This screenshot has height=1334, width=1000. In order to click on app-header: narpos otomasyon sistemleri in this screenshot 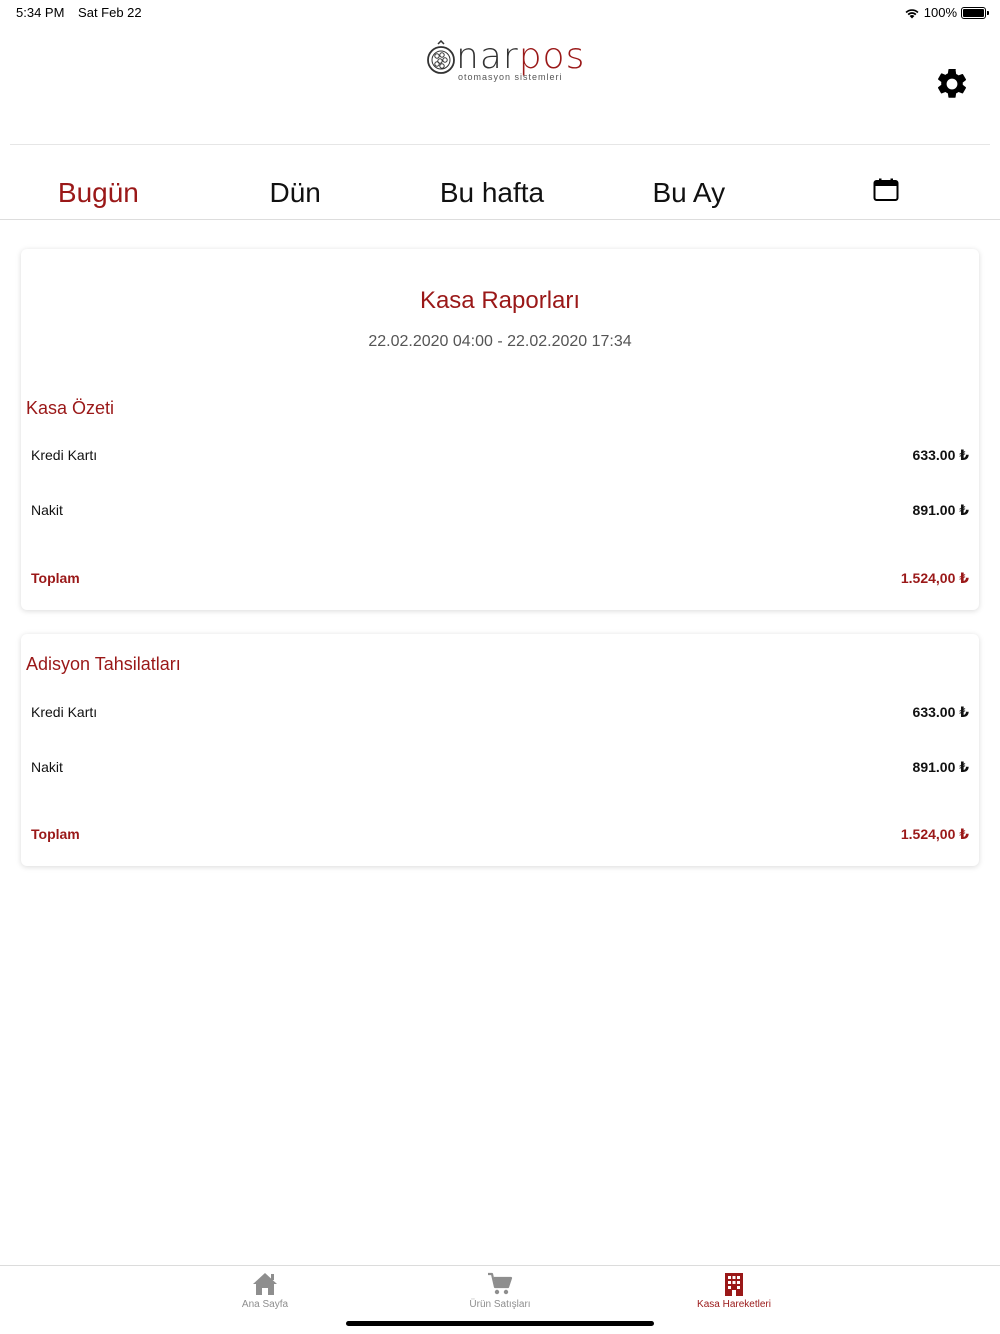, I will do `click(500, 84)`.